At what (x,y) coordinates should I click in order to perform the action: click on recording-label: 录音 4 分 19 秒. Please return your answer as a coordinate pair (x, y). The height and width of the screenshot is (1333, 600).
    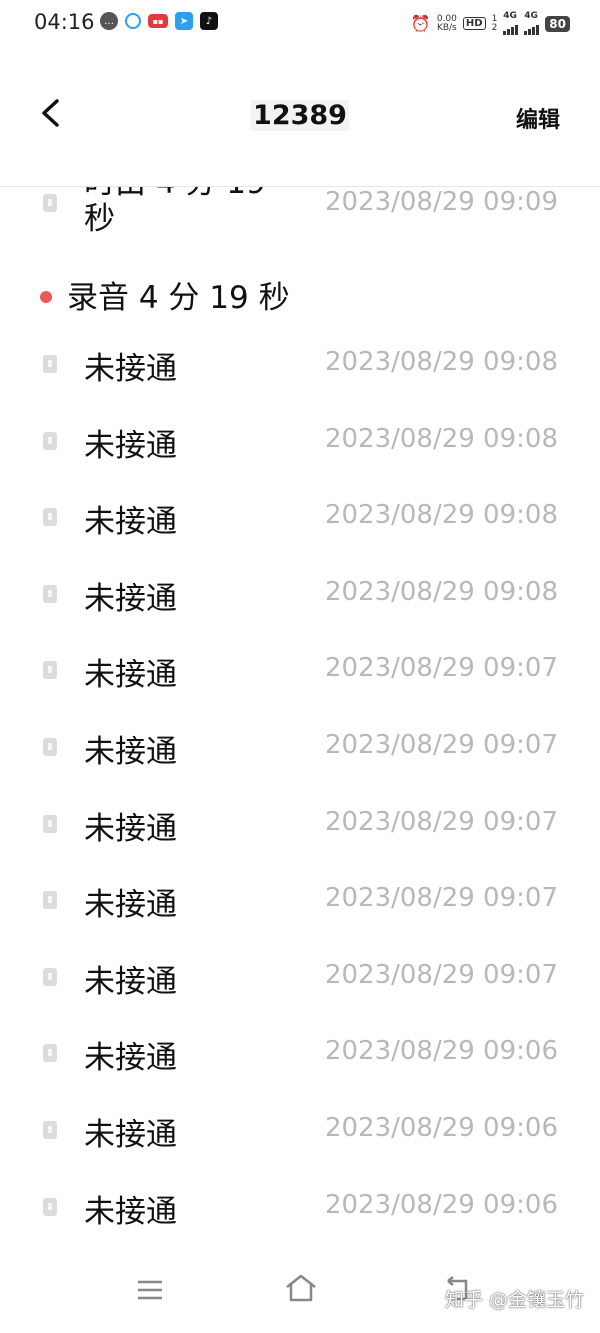
    Looking at the image, I should click on (178, 298).